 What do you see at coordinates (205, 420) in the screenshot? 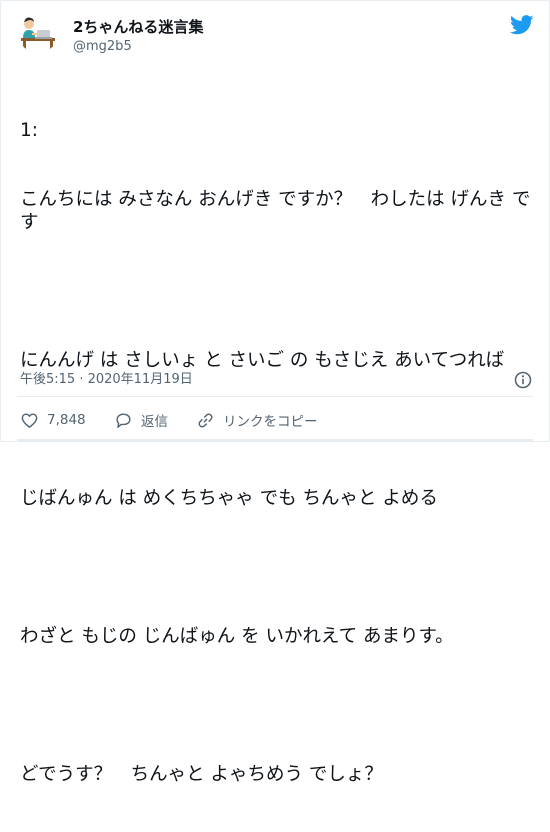
I see `link-icon` at bounding box center [205, 420].